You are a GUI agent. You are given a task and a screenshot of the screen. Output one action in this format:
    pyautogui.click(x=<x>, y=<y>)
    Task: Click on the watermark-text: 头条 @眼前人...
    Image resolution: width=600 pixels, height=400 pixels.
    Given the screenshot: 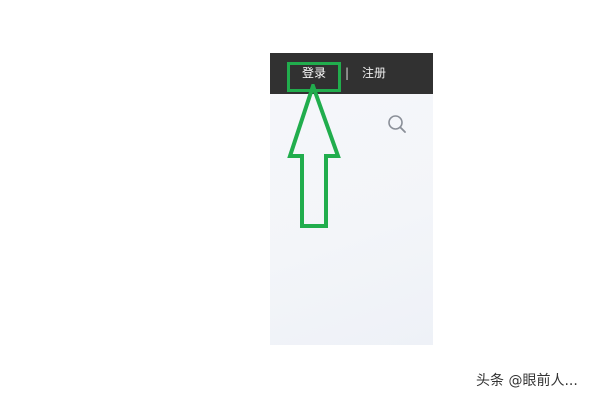 What is the action you would take?
    pyautogui.click(x=527, y=381)
    